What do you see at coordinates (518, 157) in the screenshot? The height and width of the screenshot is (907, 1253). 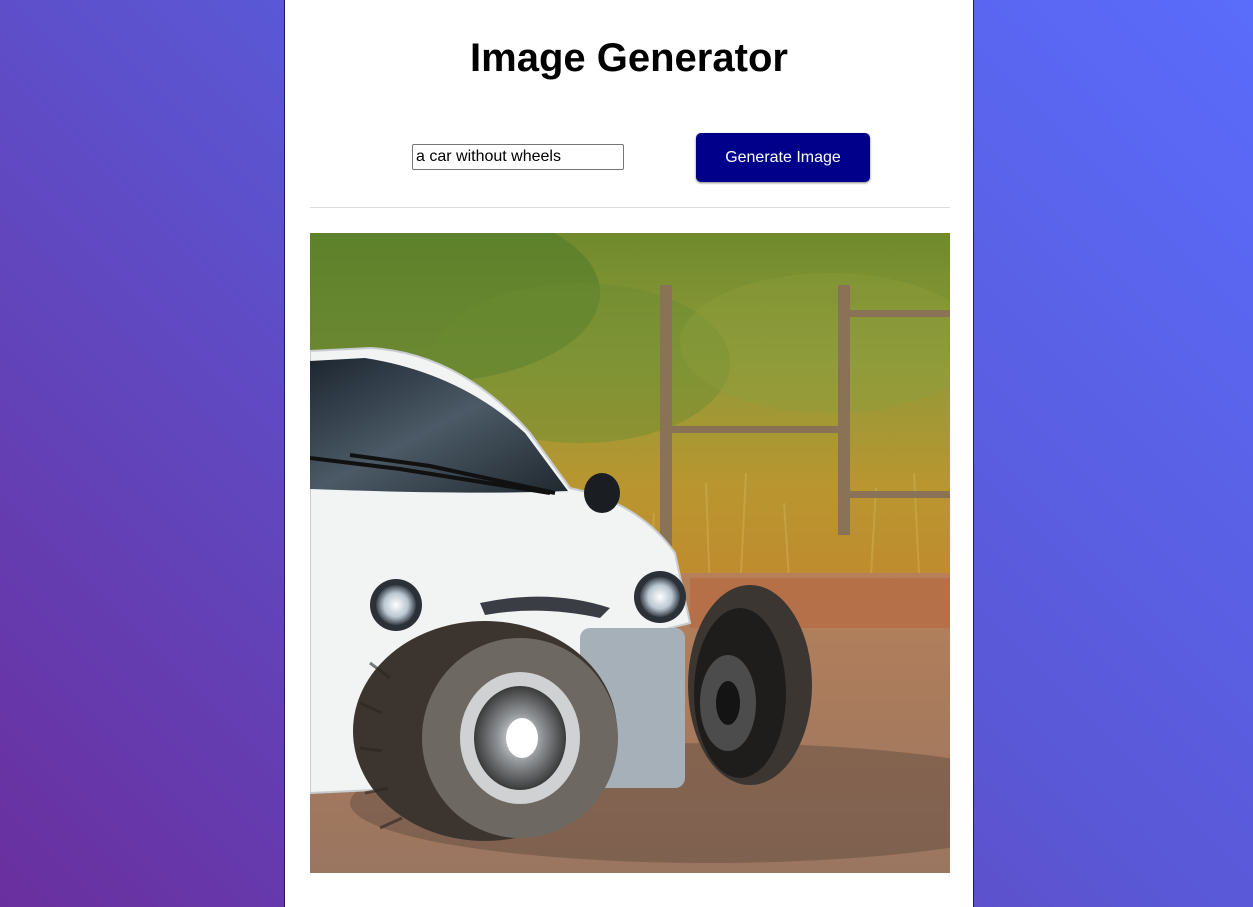 I see `prompt-input` at bounding box center [518, 157].